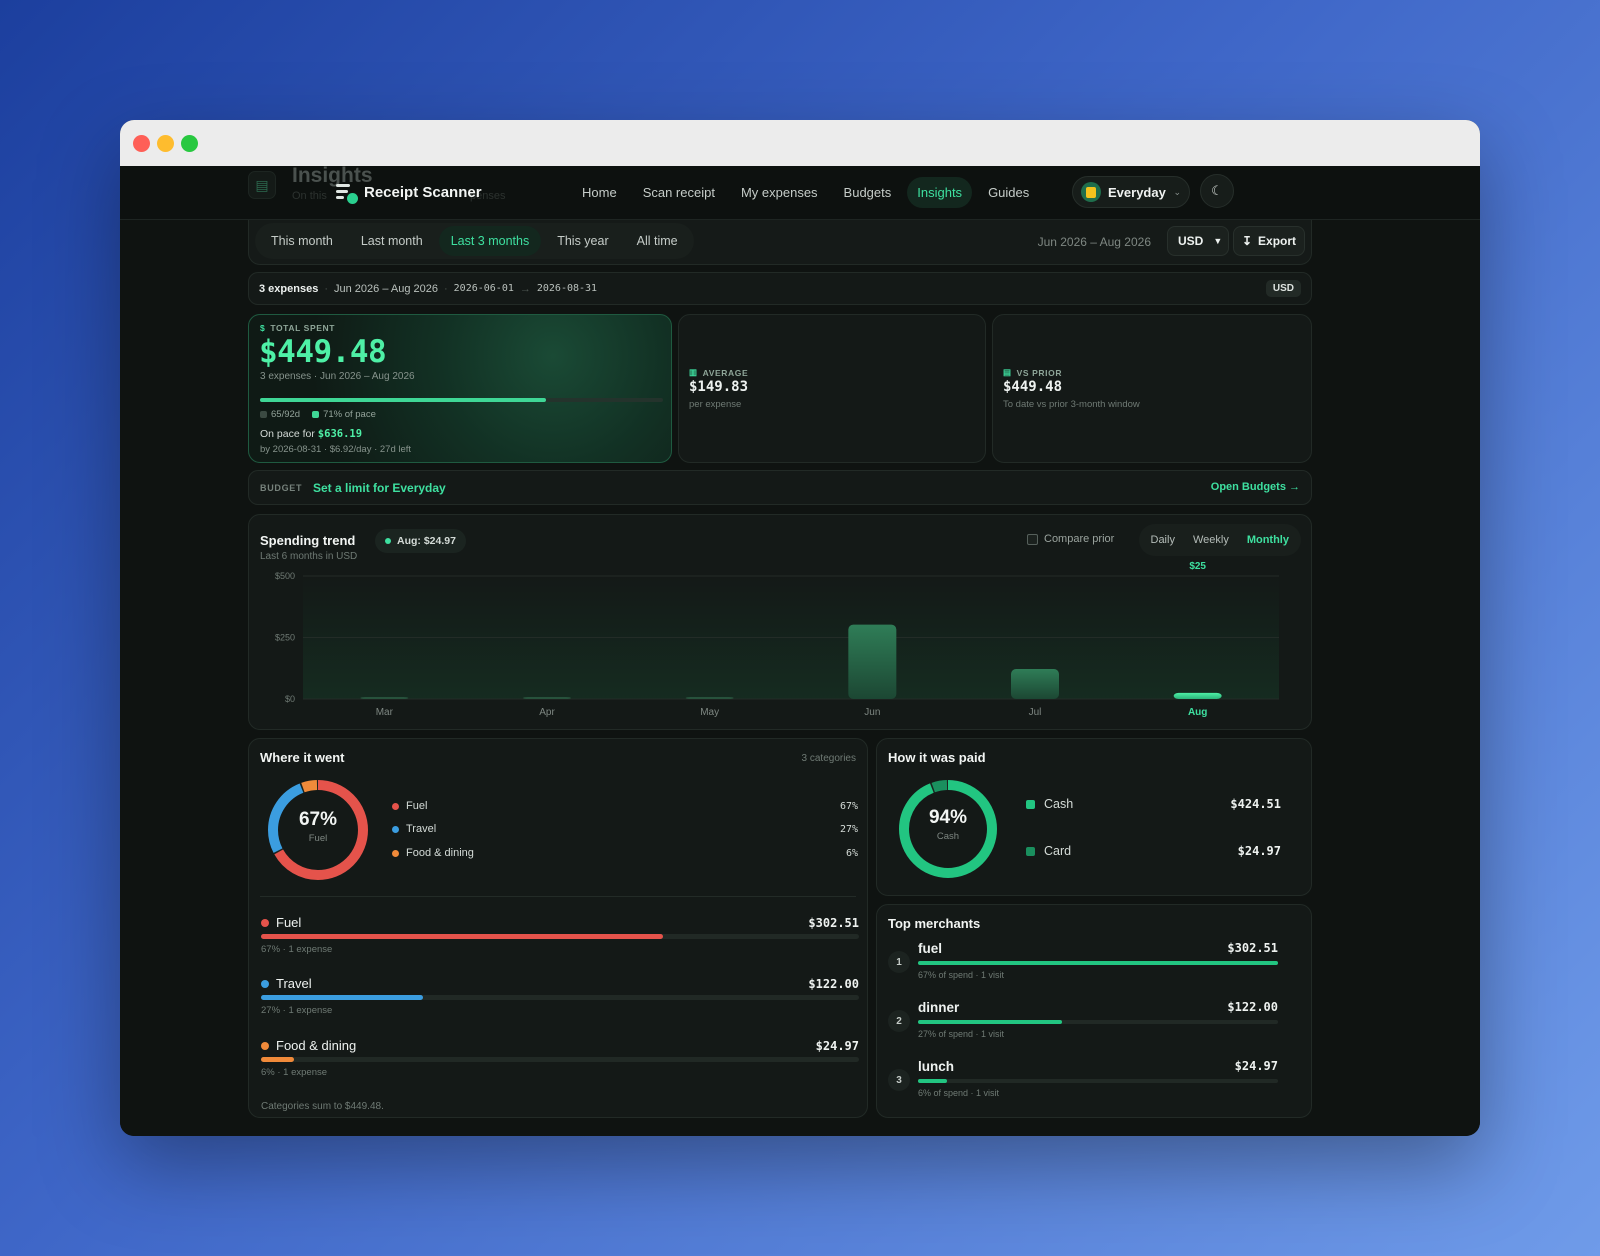 Image resolution: width=1600 pixels, height=1256 pixels. Describe the element at coordinates (625, 806) in the screenshot. I see `legend-fuel: Fuel 67%` at that location.